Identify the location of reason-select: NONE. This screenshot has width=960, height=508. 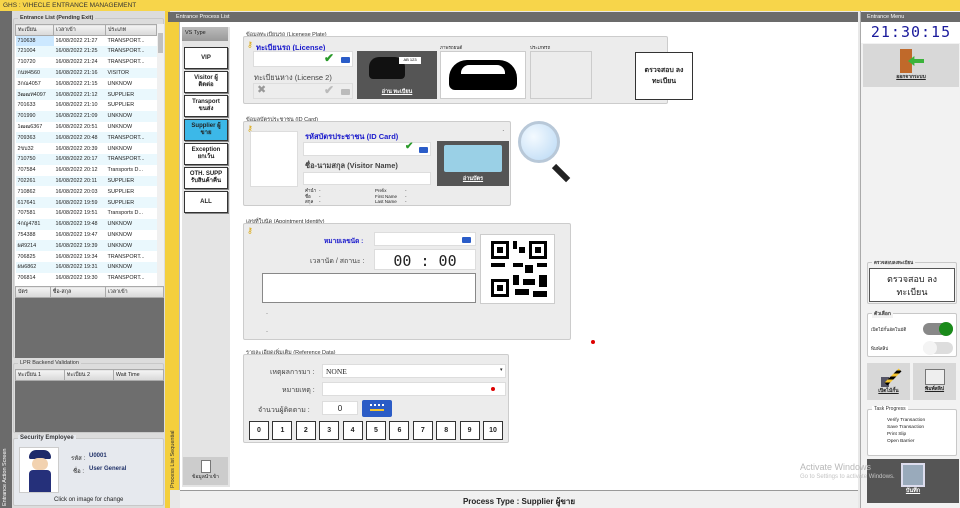
(414, 371).